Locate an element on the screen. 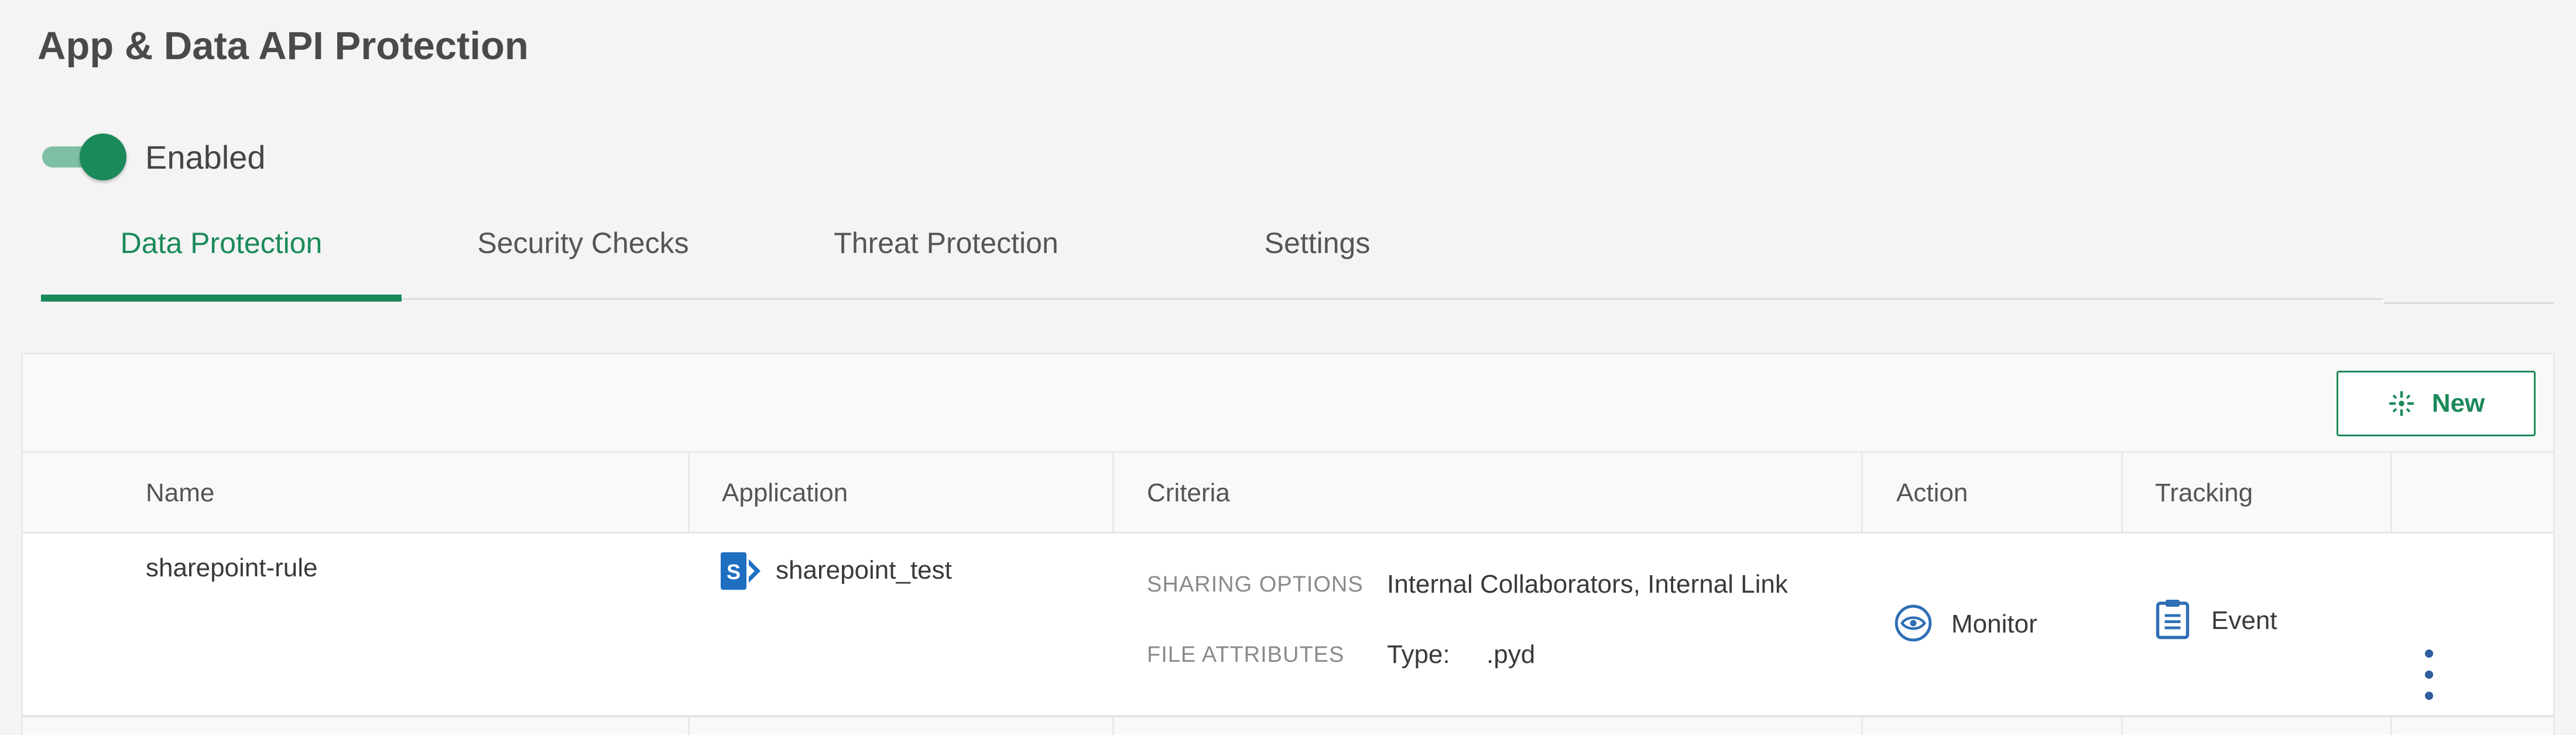 Image resolution: width=2576 pixels, height=735 pixels. header-criteria: Criteria is located at coordinates (1188, 493).